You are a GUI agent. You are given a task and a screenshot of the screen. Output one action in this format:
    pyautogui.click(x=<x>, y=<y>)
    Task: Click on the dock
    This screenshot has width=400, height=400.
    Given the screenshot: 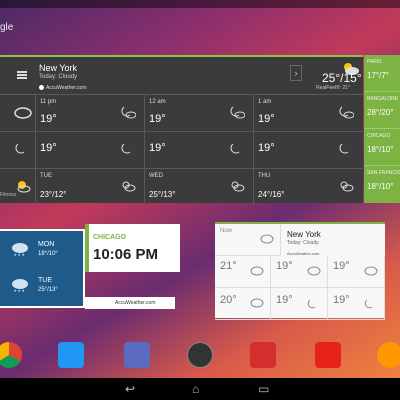 What is the action you would take?
    pyautogui.click(x=200, y=355)
    